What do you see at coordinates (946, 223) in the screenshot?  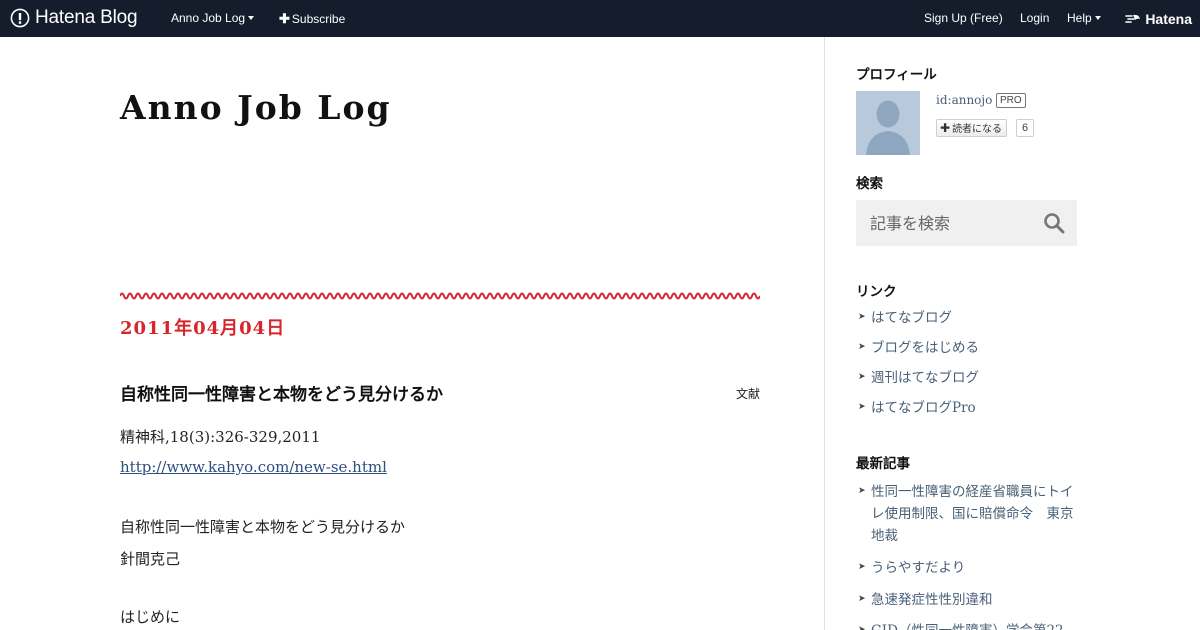 I see `search-input` at bounding box center [946, 223].